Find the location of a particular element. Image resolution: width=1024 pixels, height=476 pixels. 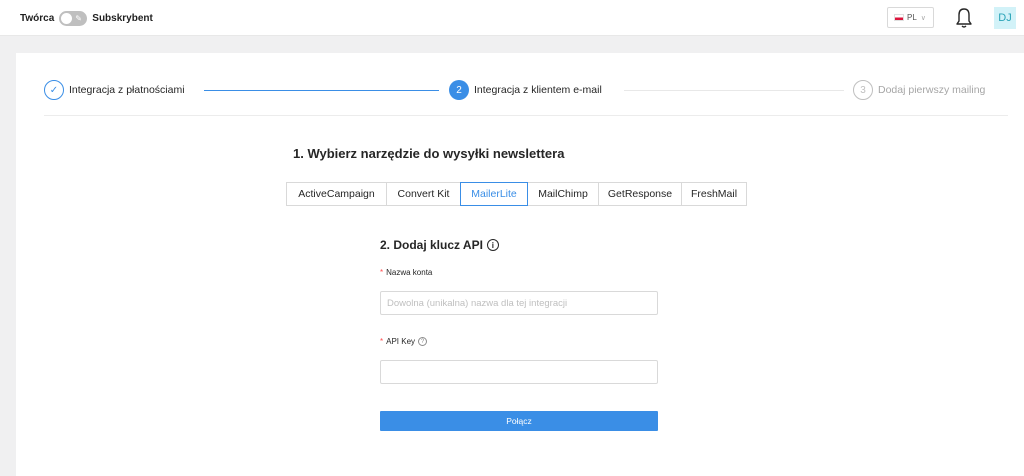

step-label: Dodaj pierwszy mailing is located at coordinates (932, 90).